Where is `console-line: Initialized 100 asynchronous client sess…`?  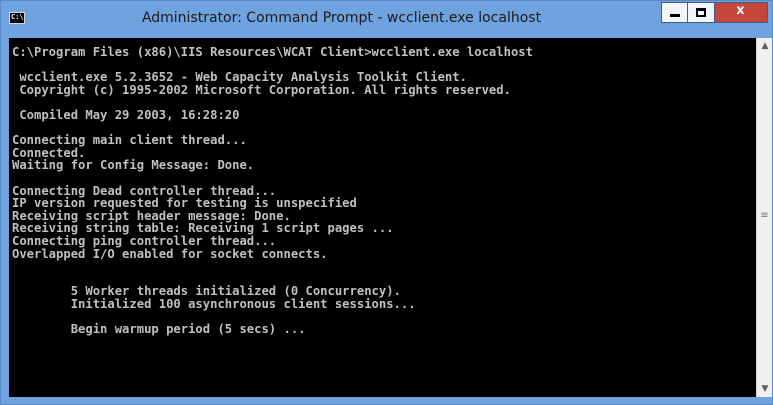 console-line: Initialized 100 asynchronous client sess… is located at coordinates (214, 303).